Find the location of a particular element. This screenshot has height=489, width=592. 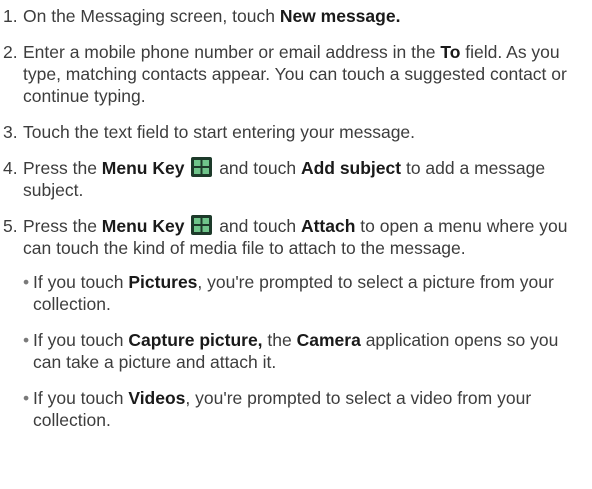

videos-term: Videos is located at coordinates (157, 398).